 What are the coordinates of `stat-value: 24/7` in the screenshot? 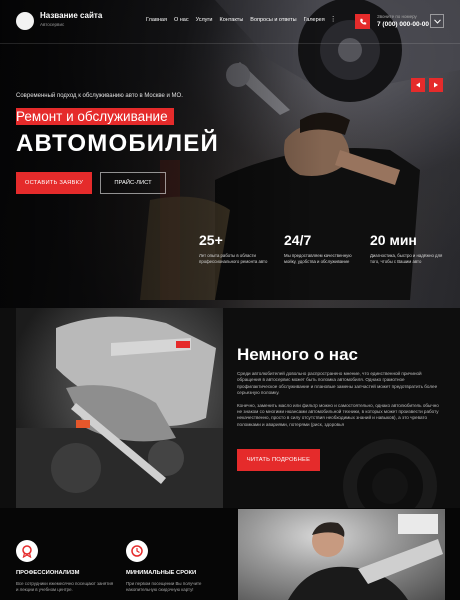 It's located at (298, 240).